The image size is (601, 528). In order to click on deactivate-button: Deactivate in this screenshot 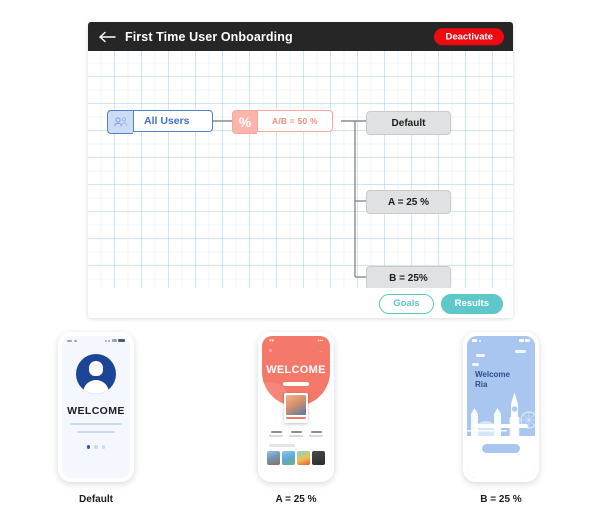, I will do `click(469, 36)`.